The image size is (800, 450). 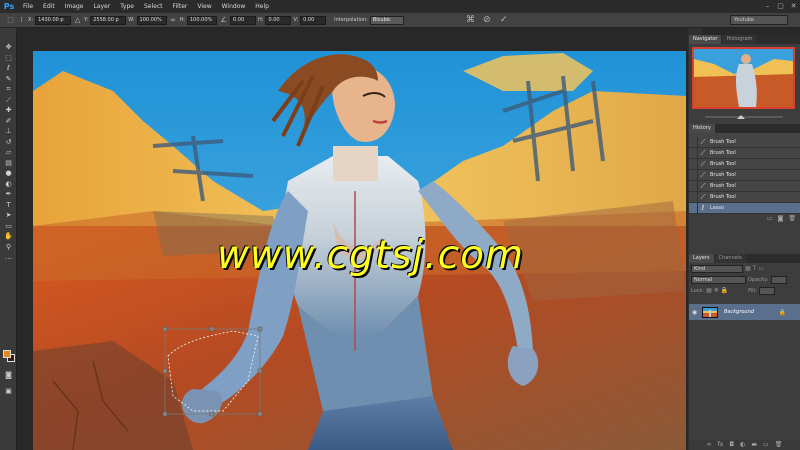 What do you see at coordinates (8, 236) in the screenshot?
I see `hand-icon: ✋` at bounding box center [8, 236].